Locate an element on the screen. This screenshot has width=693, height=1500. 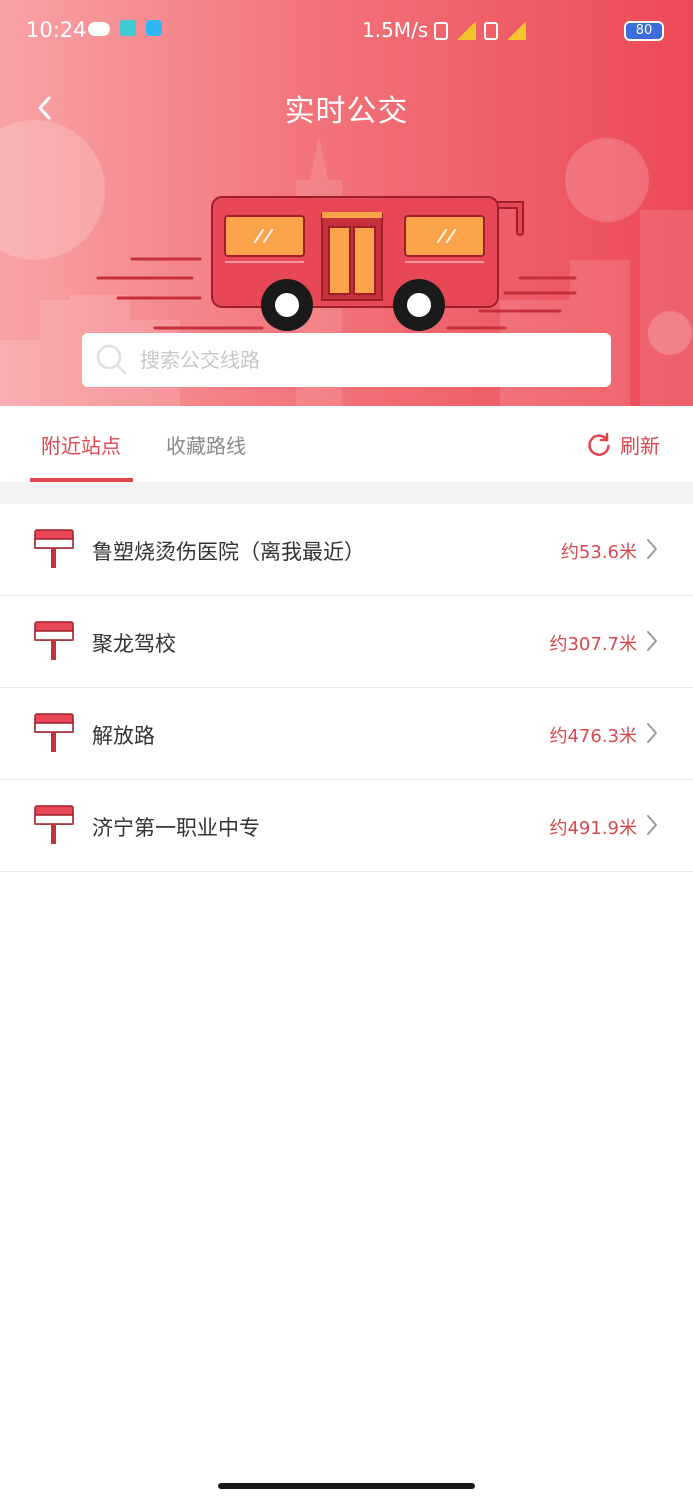
page-title: 实时公交 is located at coordinates (346, 111).